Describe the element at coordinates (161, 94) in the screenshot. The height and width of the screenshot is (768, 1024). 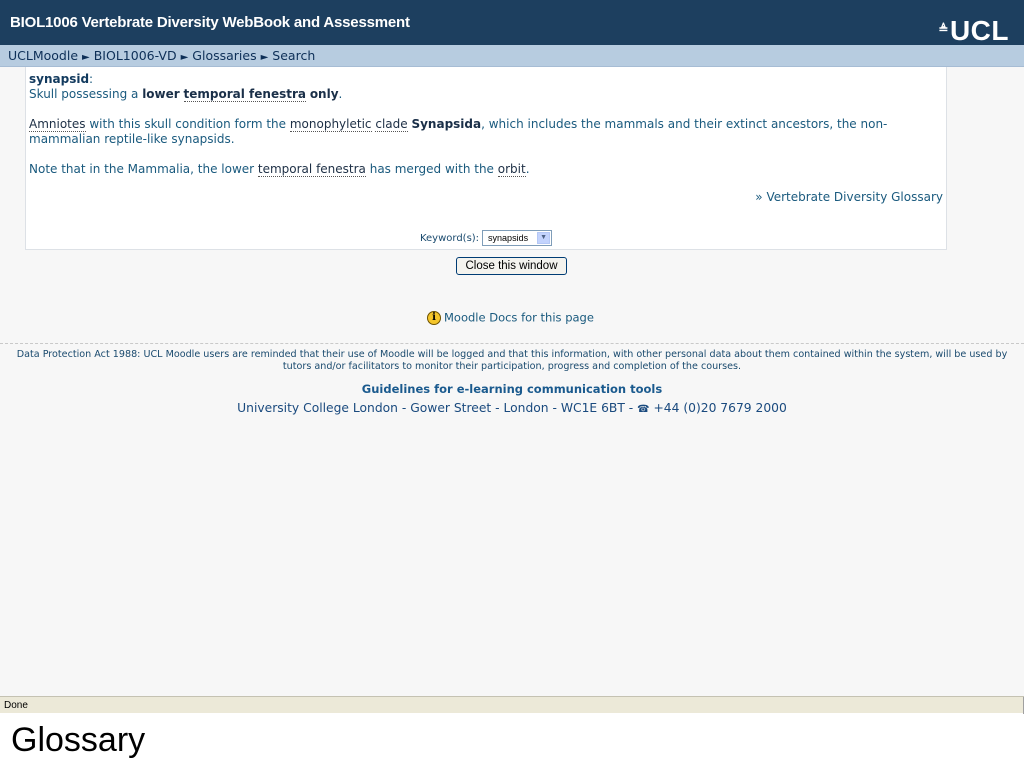
I see `entry-bold-lower: lower` at that location.